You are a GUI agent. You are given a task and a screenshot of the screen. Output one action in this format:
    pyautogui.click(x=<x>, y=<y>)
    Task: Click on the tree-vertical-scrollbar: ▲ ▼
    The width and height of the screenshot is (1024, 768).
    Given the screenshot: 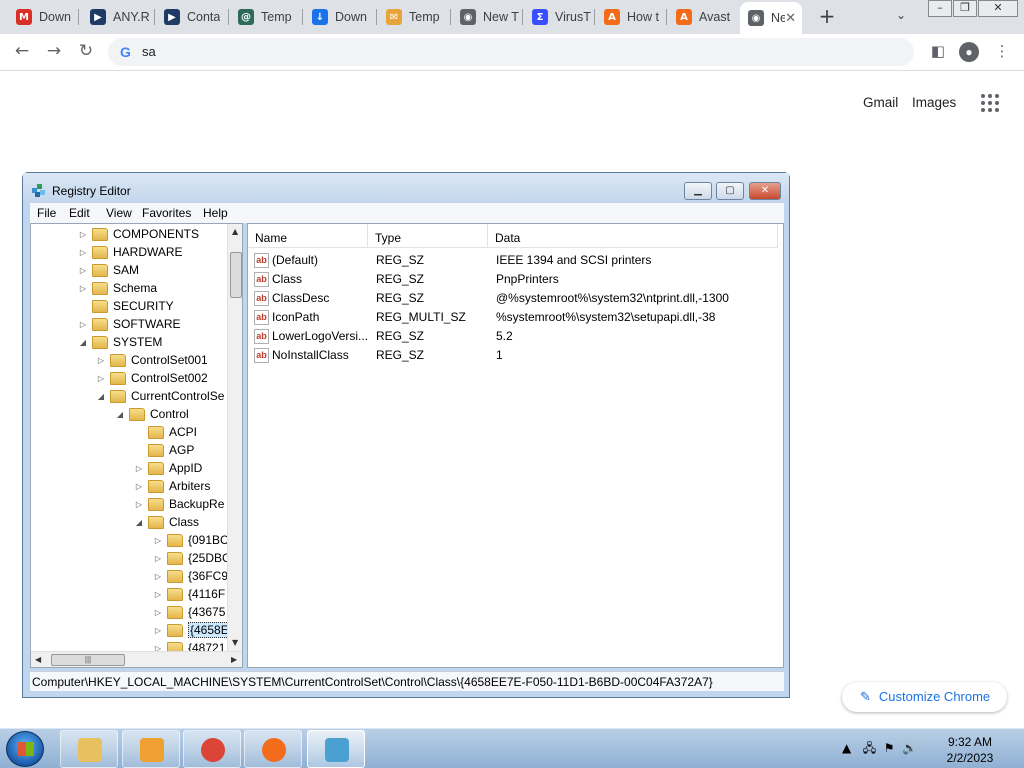 What is the action you would take?
    pyautogui.click(x=234, y=438)
    